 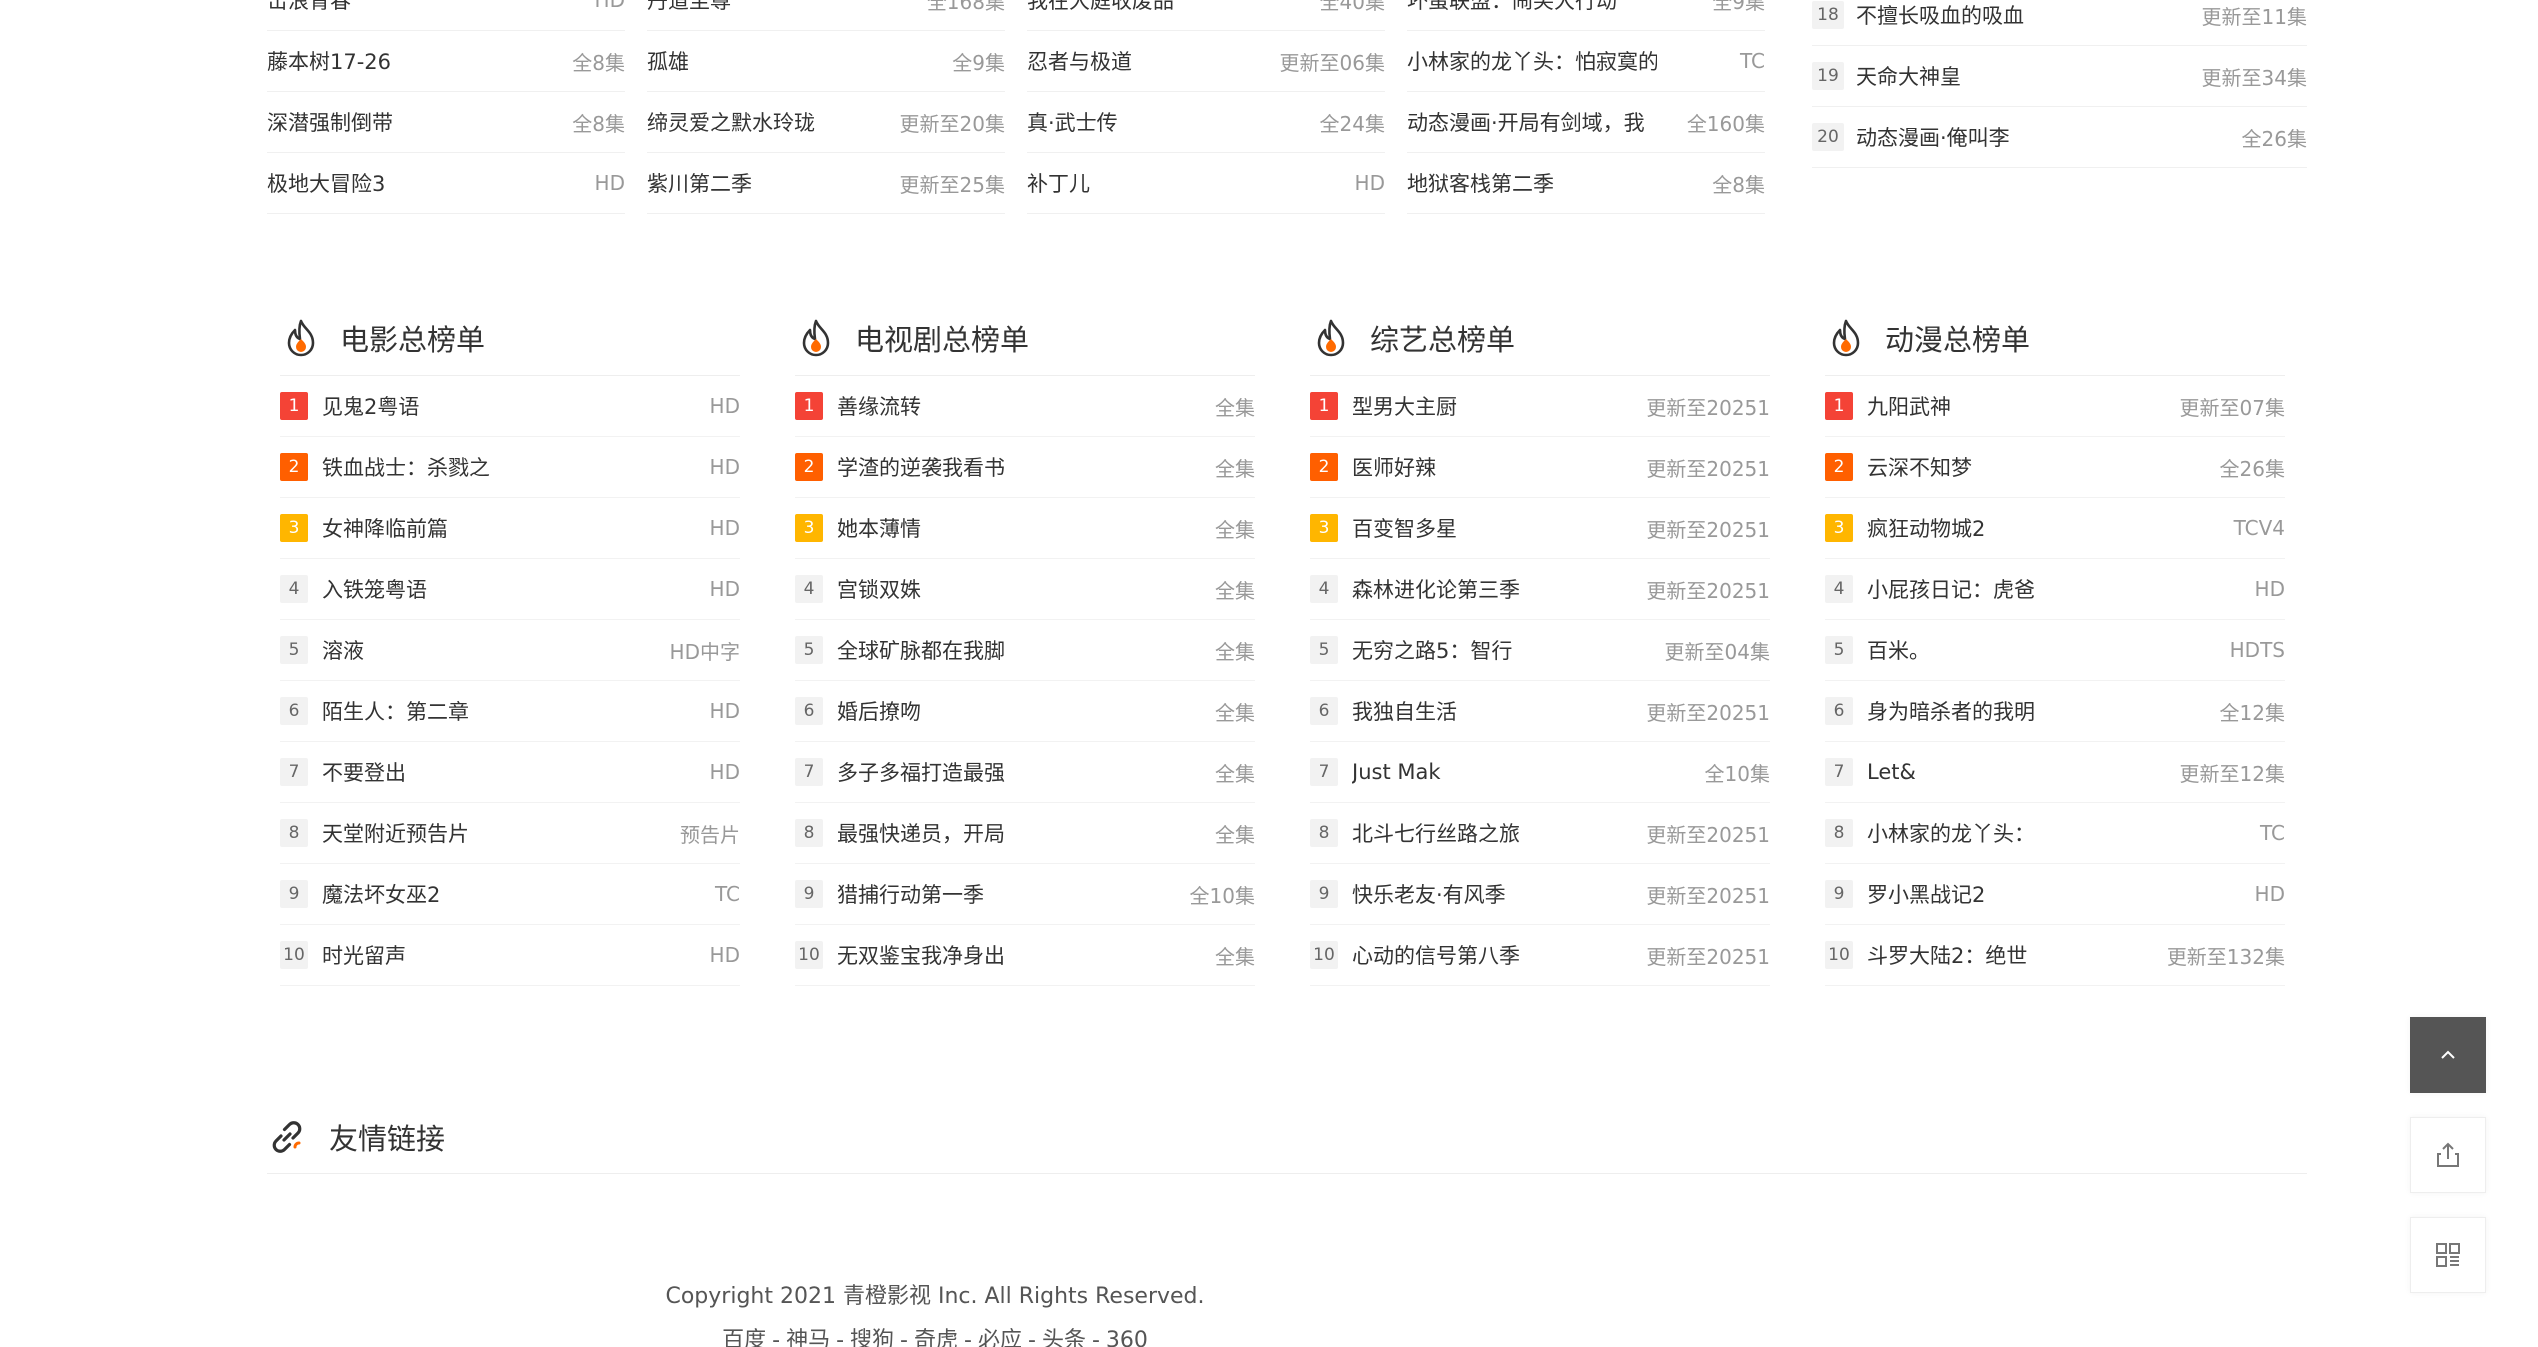 What do you see at coordinates (1540, 589) in the screenshot?
I see `rank-item: 4 森林进化论第三季 更新至20251` at bounding box center [1540, 589].